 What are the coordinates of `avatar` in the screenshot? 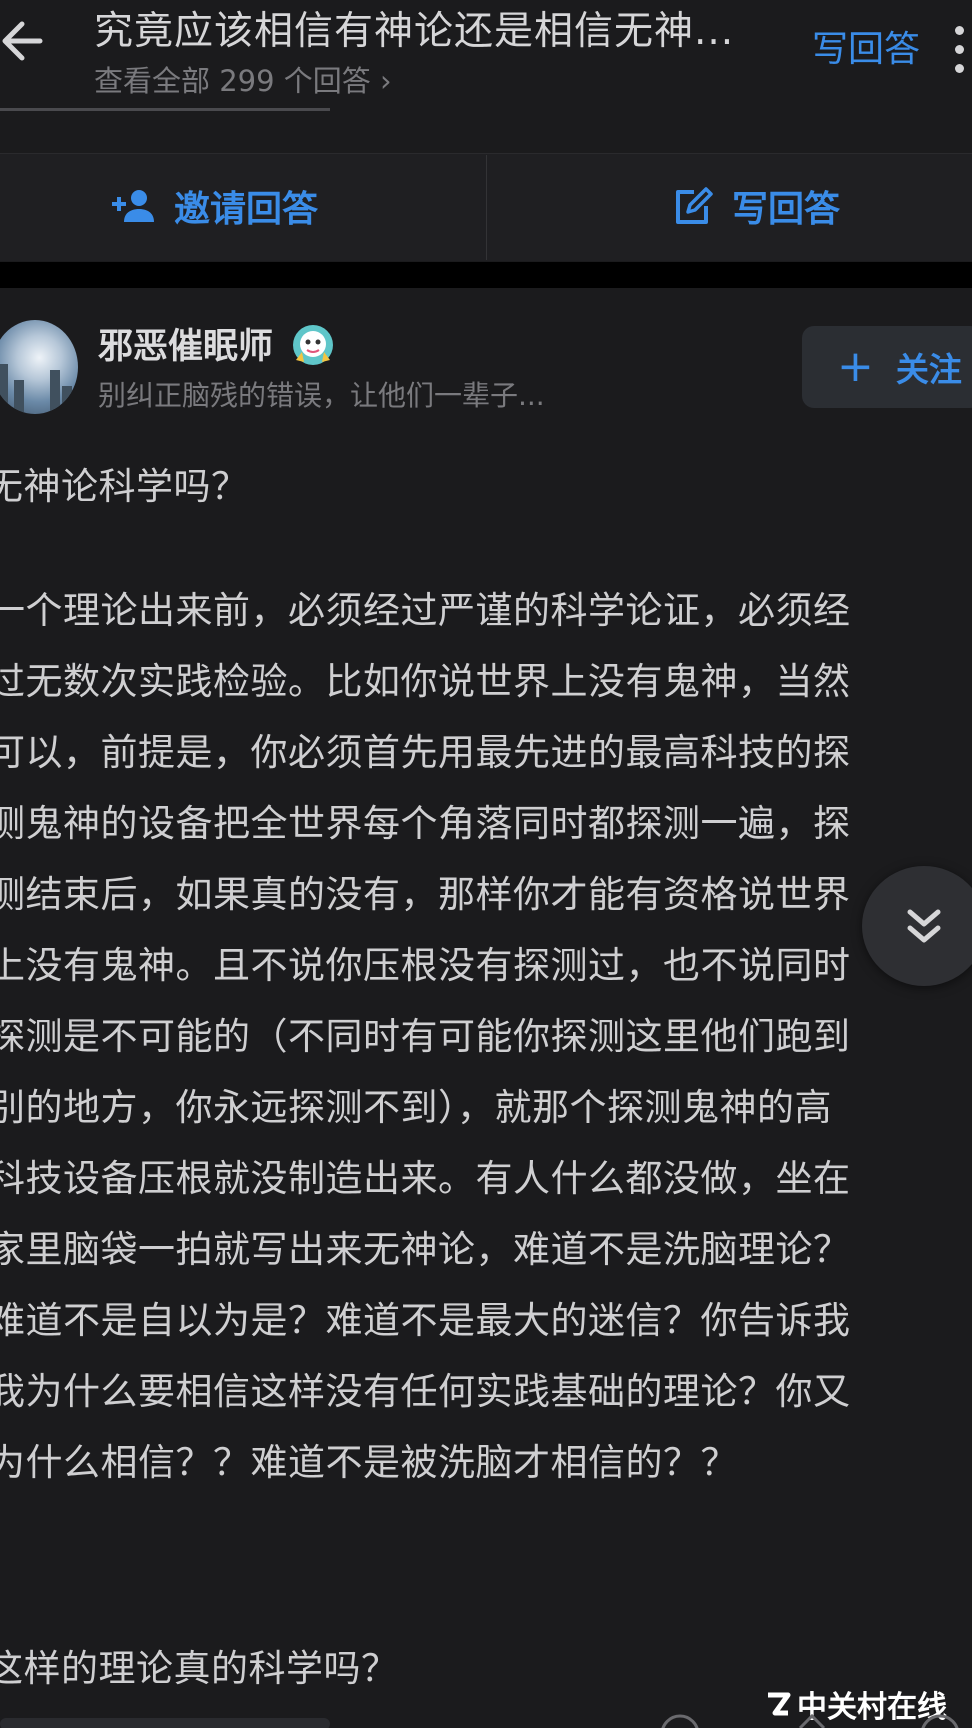 It's located at (39, 367).